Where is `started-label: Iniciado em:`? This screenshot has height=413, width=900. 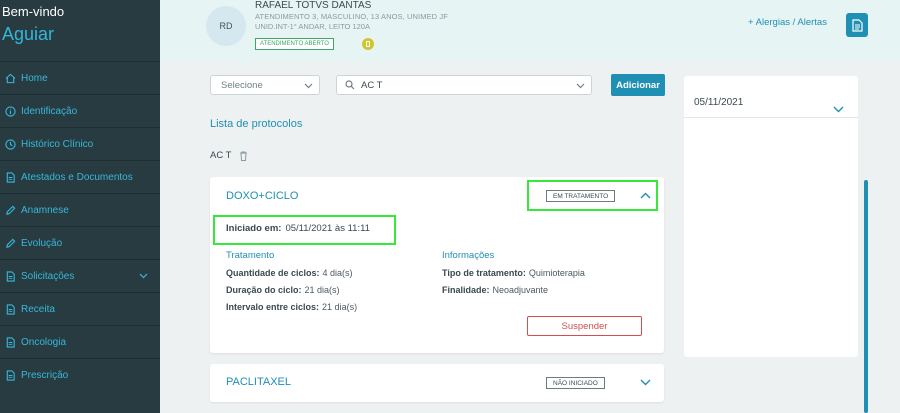 started-label: Iniciado em: is located at coordinates (254, 228).